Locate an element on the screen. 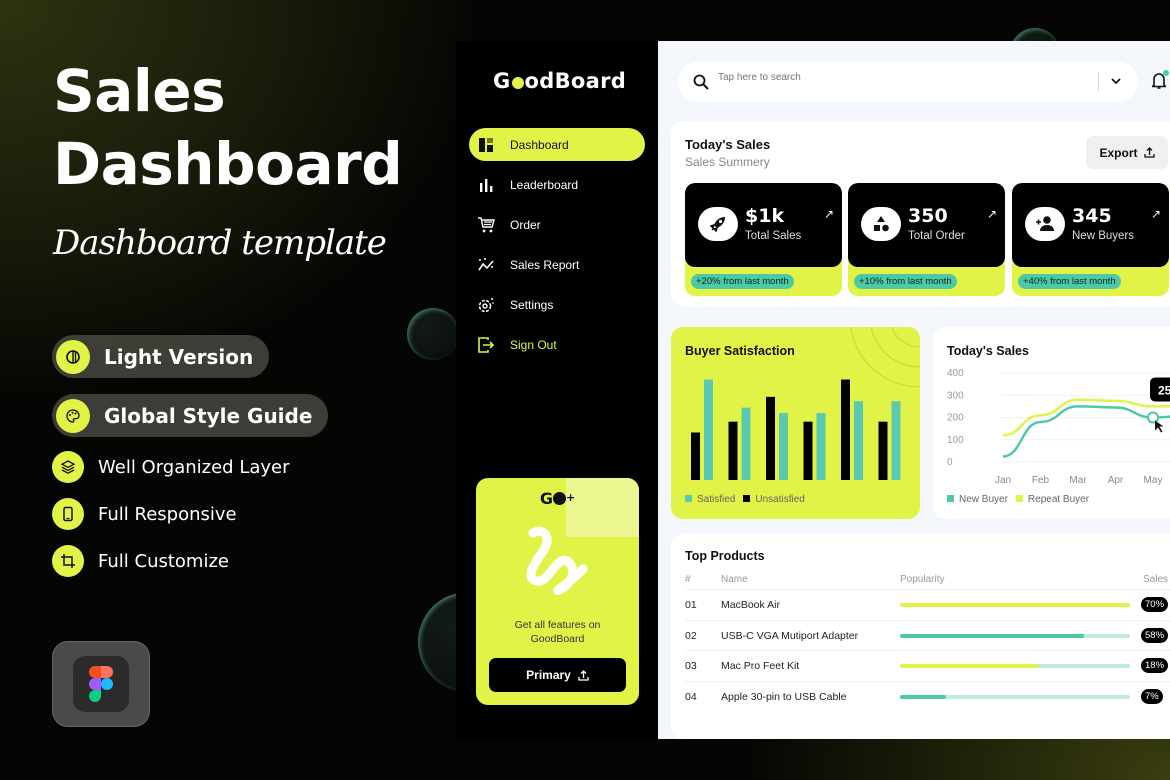  brand-logo: GodBoard is located at coordinates (559, 81).